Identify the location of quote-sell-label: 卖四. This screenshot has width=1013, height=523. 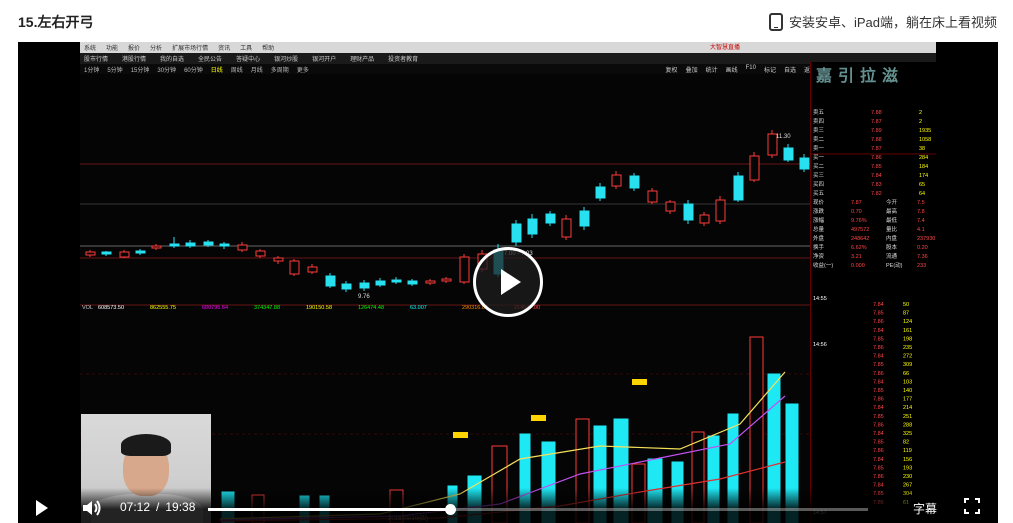
(818, 121).